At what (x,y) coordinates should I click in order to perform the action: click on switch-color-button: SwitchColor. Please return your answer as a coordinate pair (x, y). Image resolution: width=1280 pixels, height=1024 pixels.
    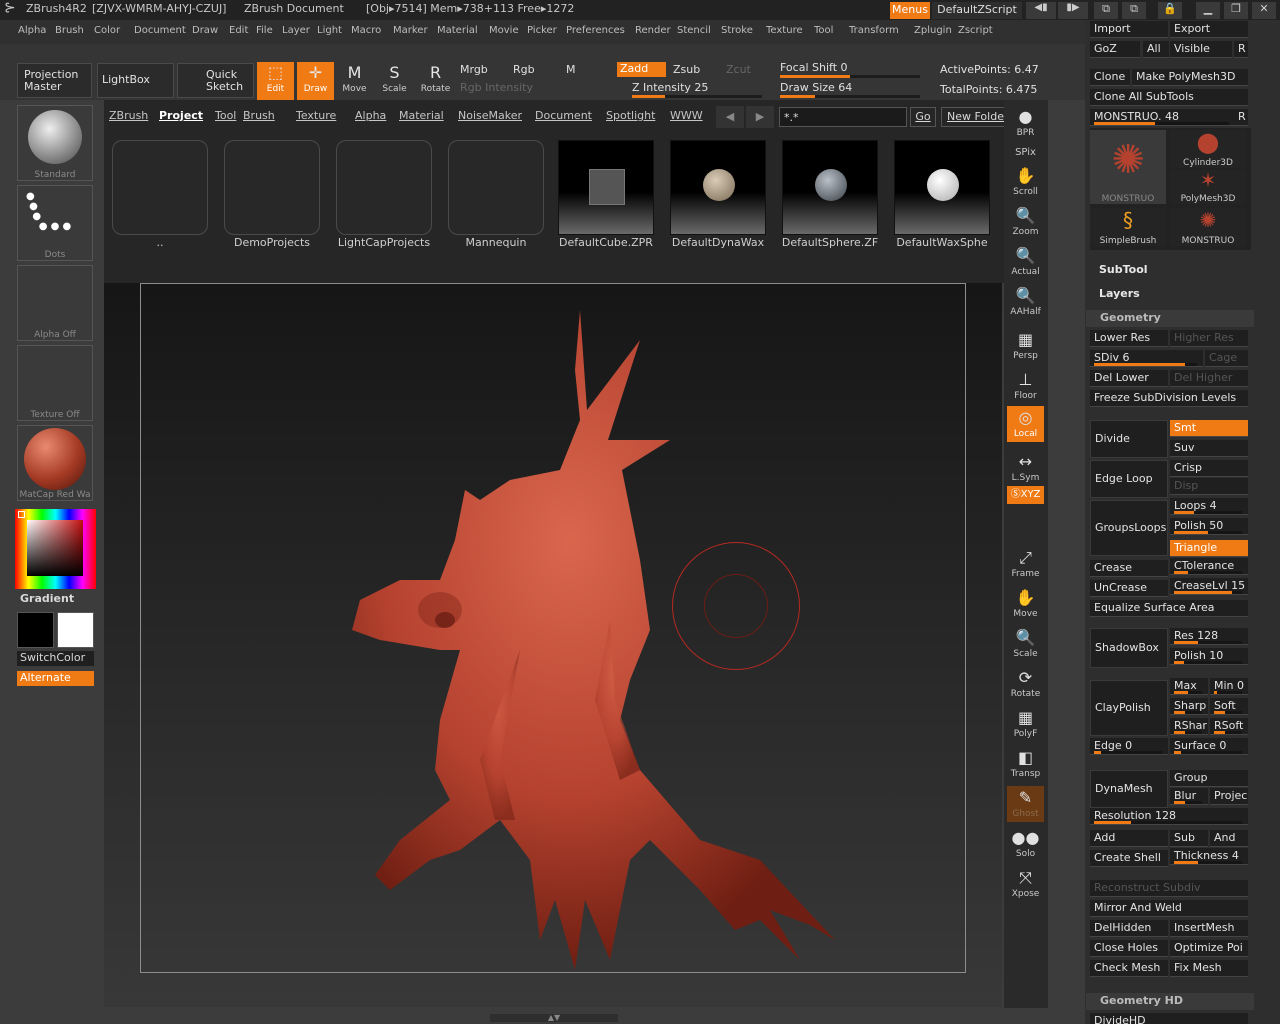
    Looking at the image, I should click on (55, 658).